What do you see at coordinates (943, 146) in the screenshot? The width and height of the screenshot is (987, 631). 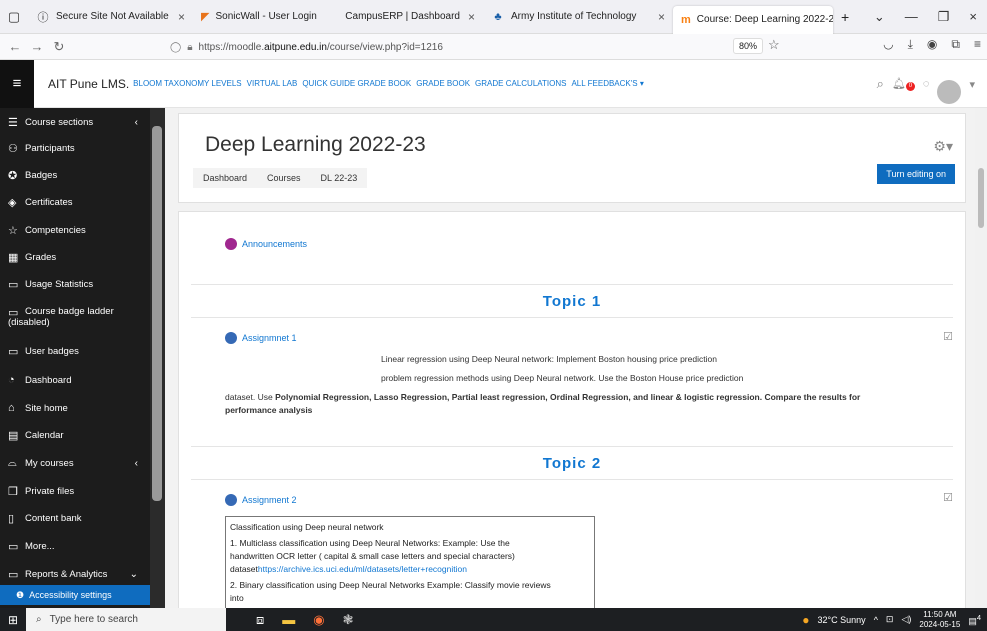 I see `gear-icon: ⚙▾` at bounding box center [943, 146].